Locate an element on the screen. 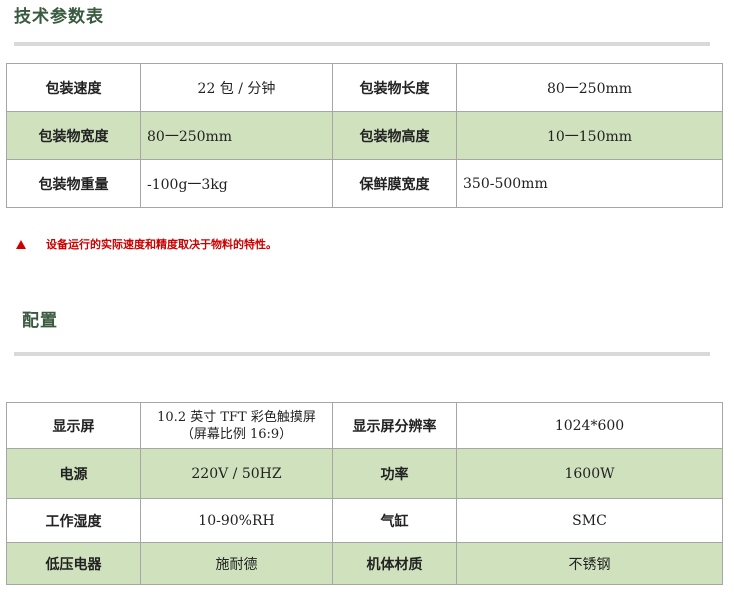 The image size is (734, 598). config-label: 工作湿度 is located at coordinates (73, 520).